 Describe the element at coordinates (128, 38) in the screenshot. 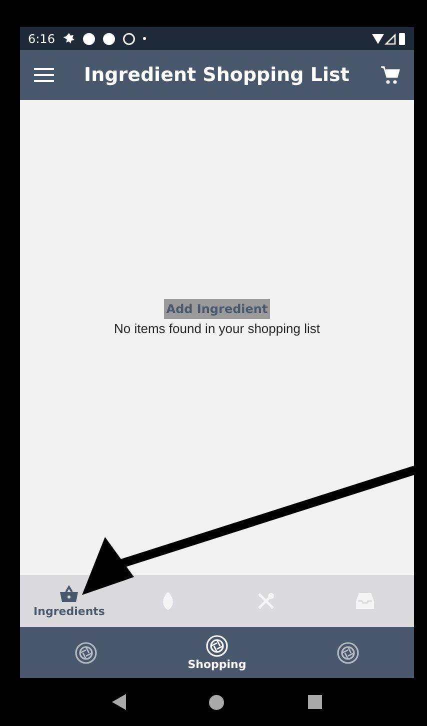

I see `circle-icon` at that location.